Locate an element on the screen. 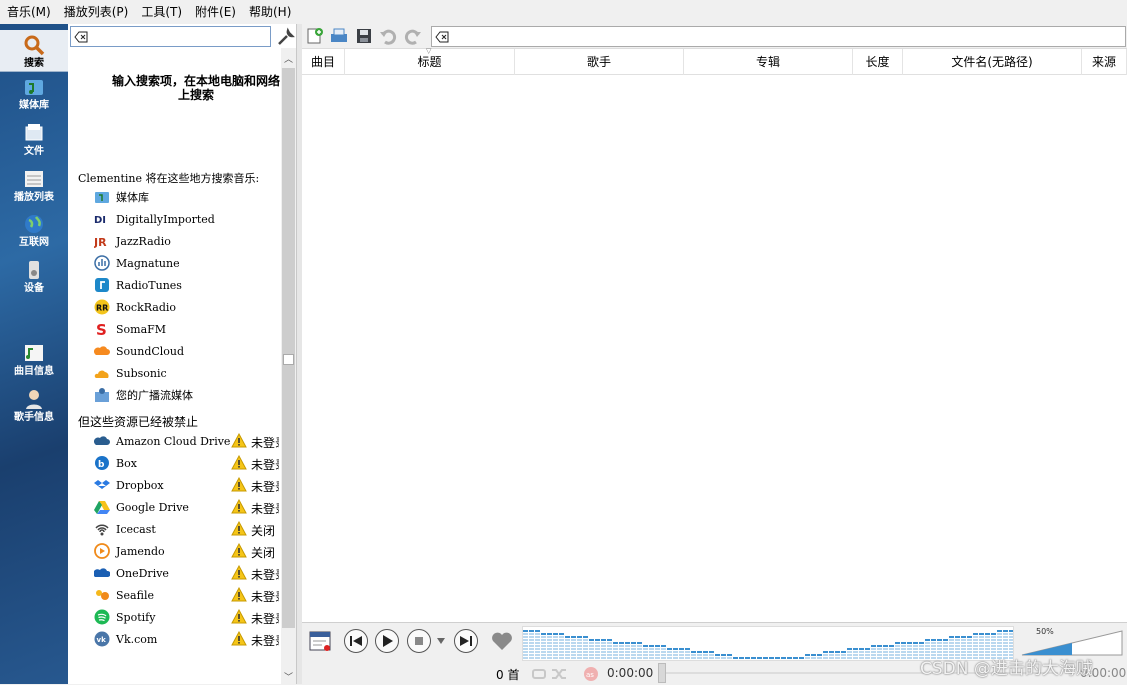  disabled-source-label: Seafile is located at coordinates (135, 595).